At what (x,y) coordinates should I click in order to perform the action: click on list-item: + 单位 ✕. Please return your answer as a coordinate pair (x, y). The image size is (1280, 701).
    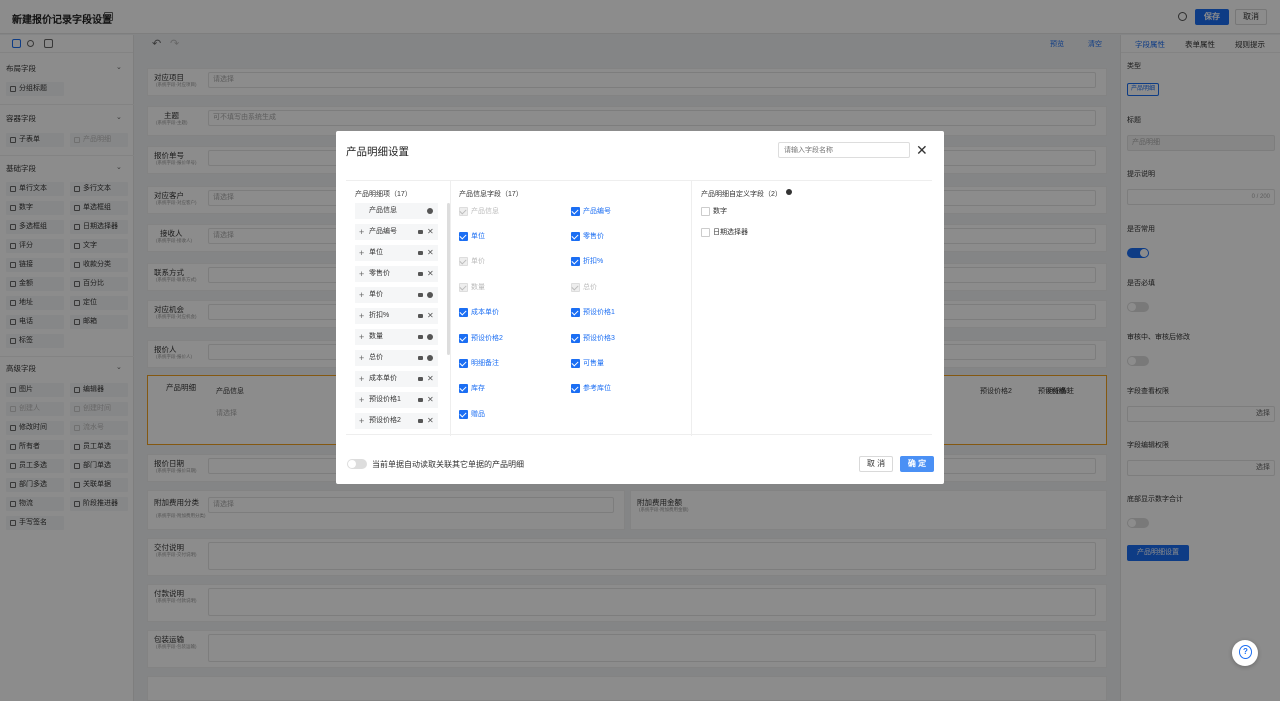
    Looking at the image, I should click on (396, 253).